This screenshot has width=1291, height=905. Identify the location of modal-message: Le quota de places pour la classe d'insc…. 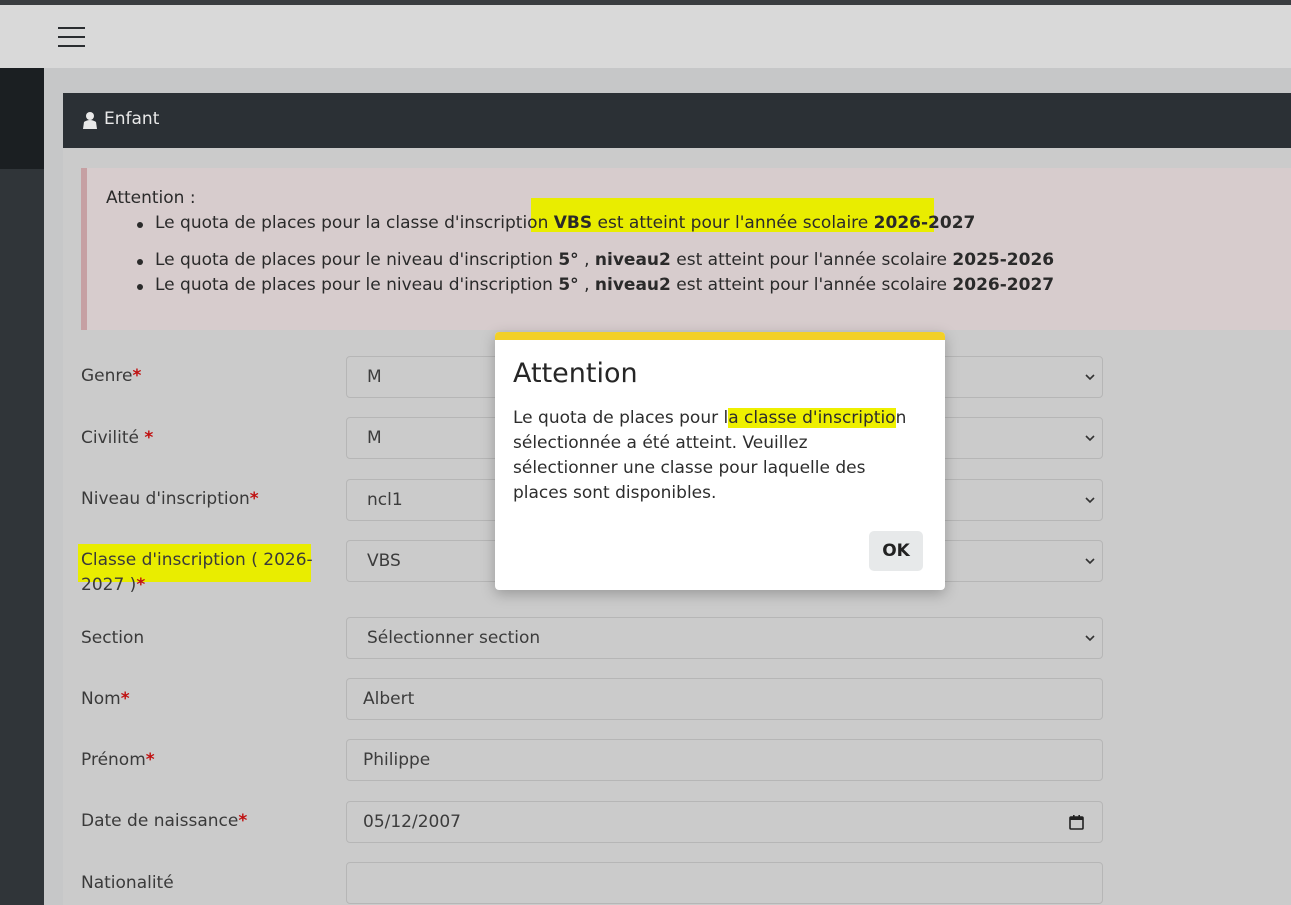
(710, 455).